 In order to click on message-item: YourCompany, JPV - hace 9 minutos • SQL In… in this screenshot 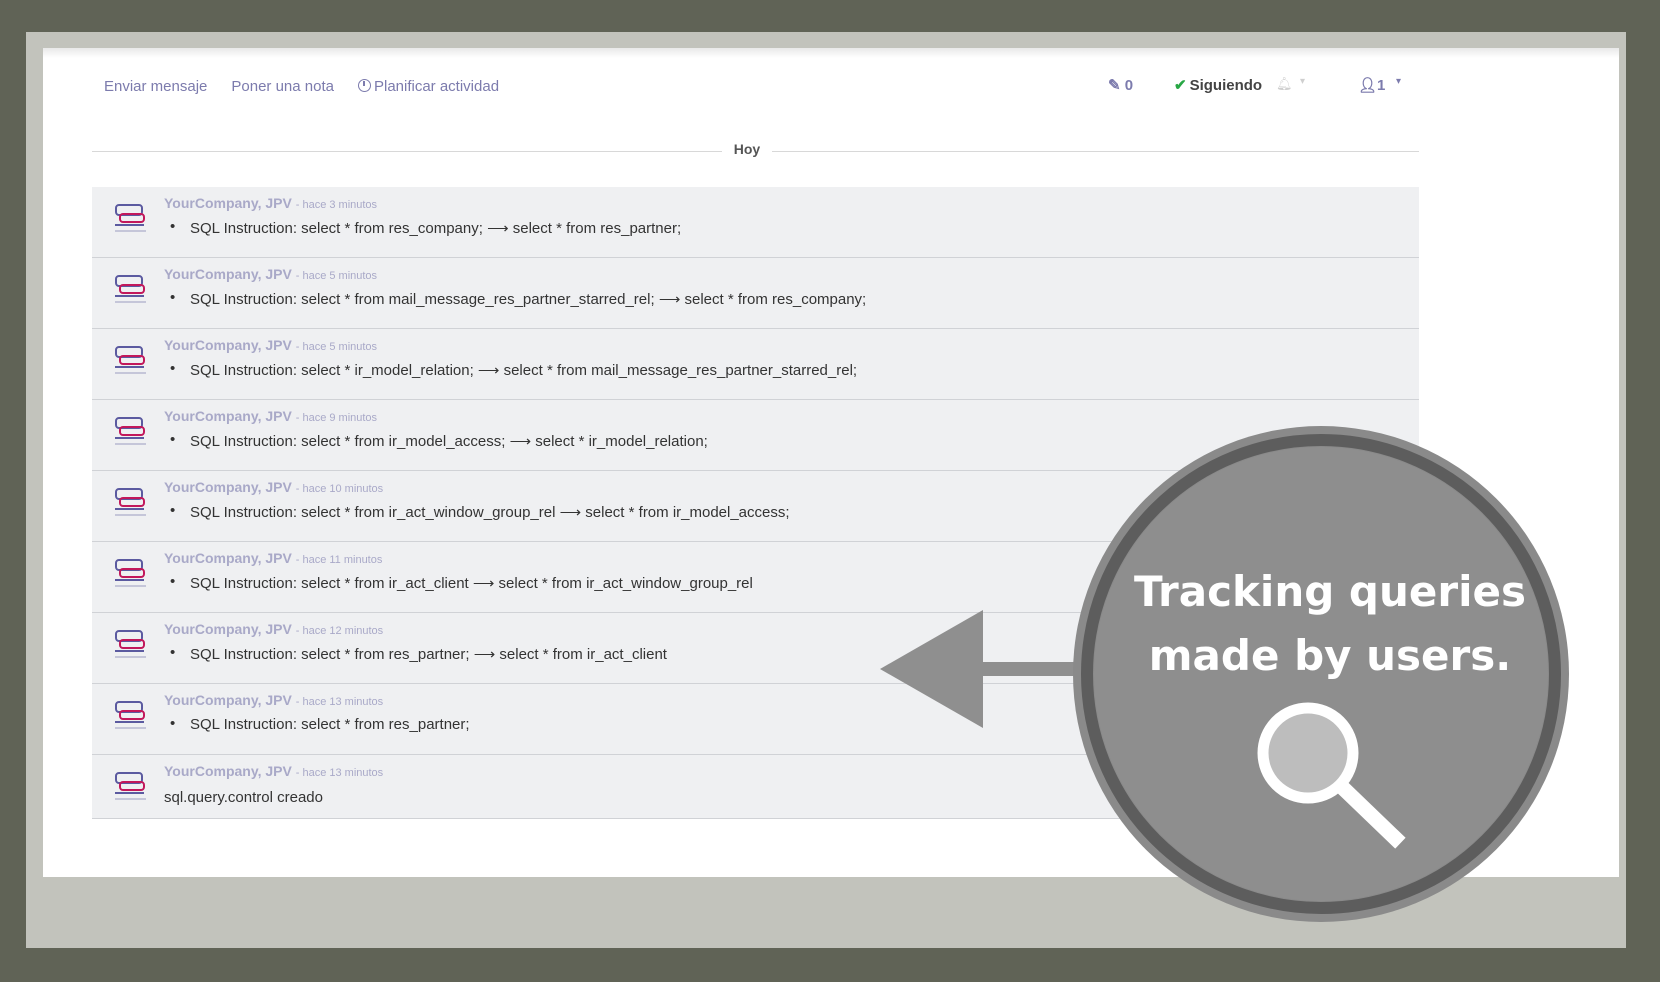, I will do `click(755, 435)`.